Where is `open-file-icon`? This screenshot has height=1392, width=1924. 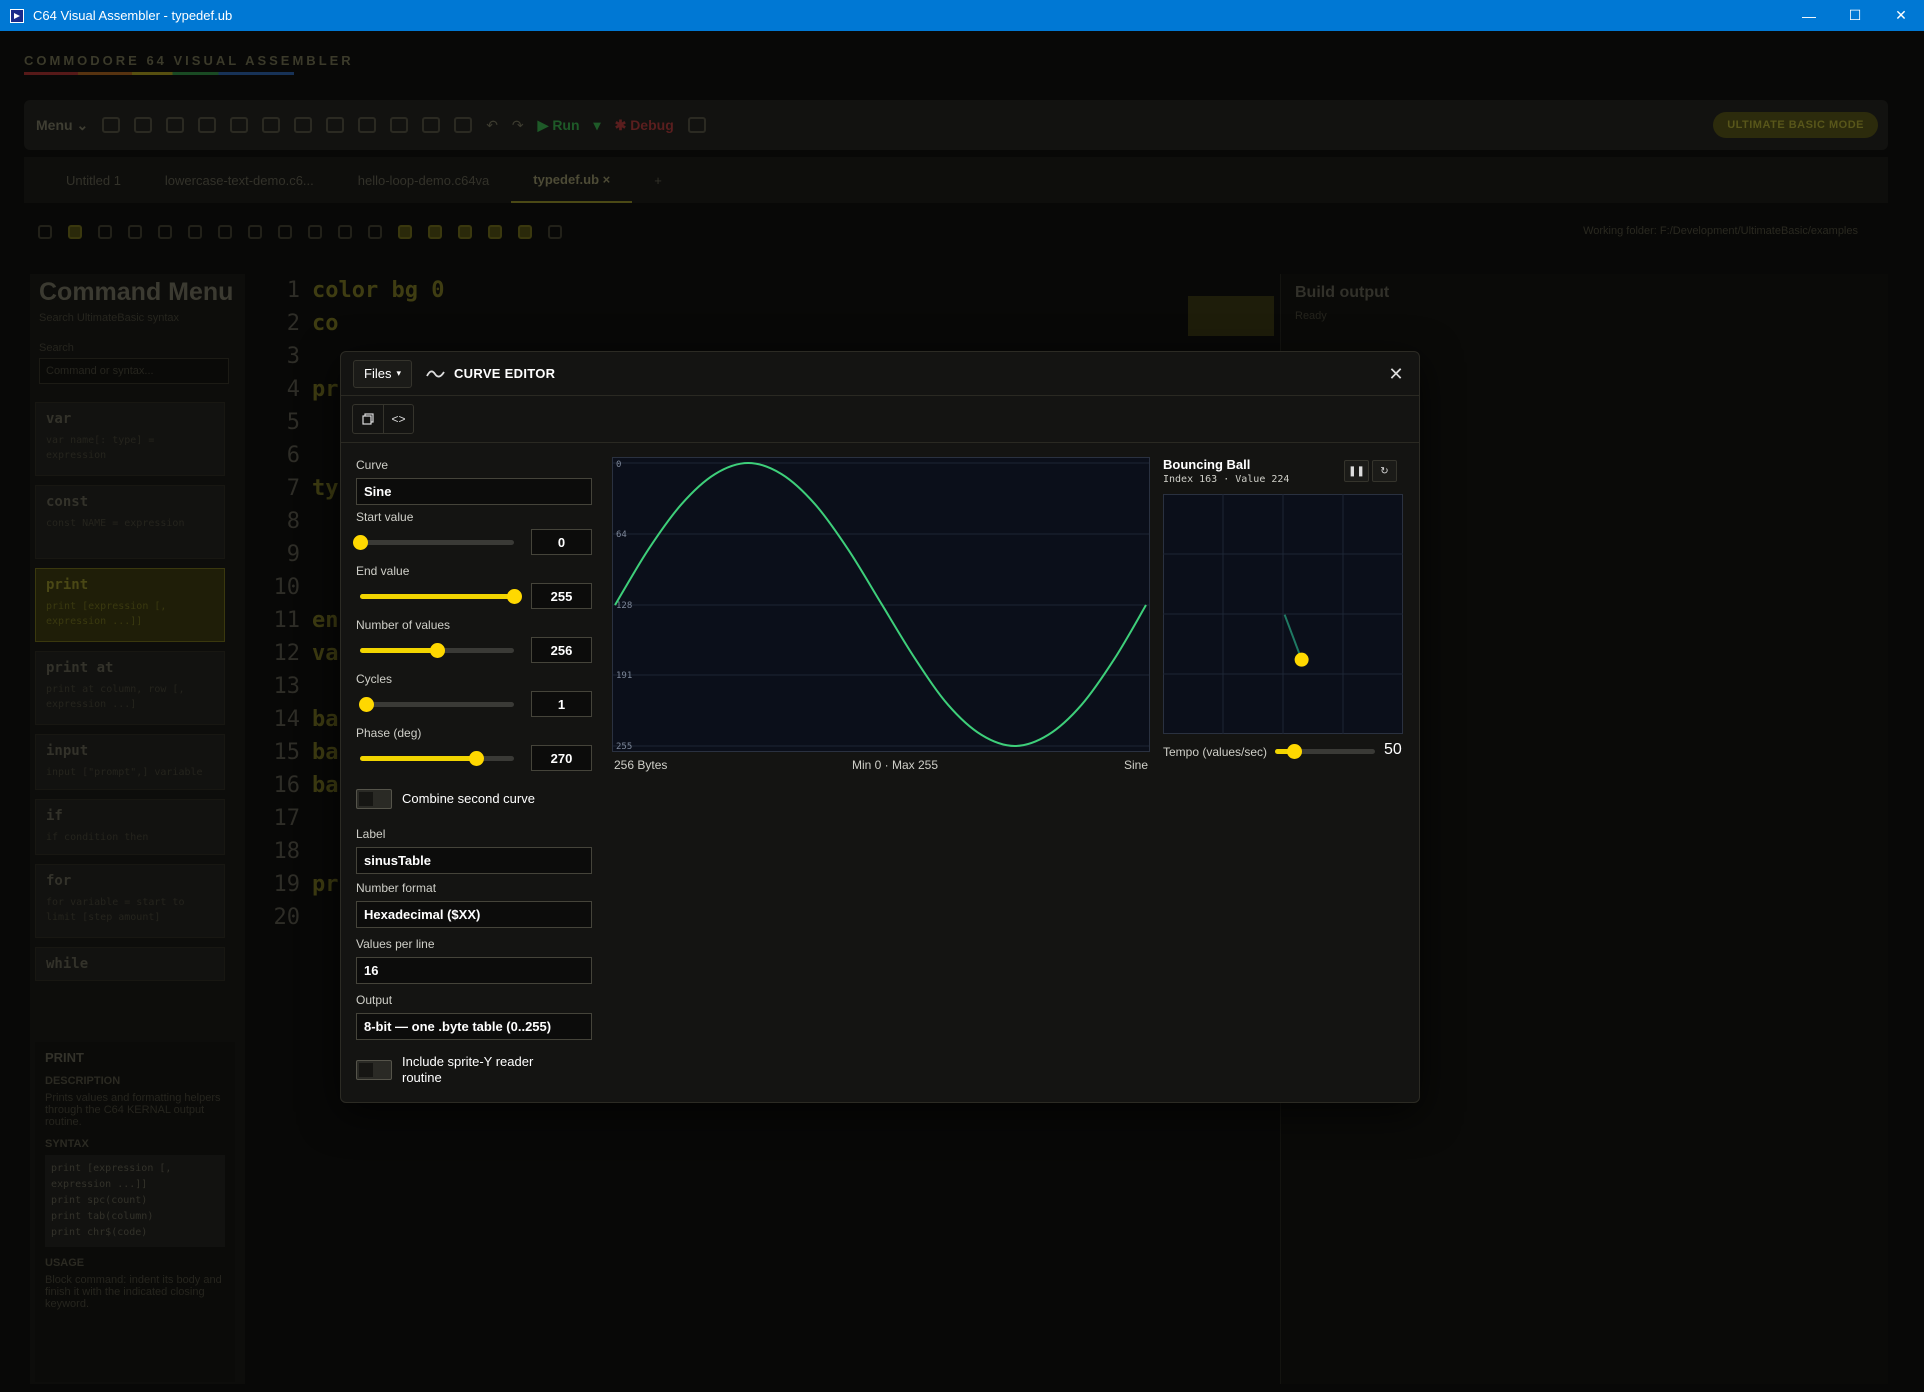
open-file-icon is located at coordinates (175, 125).